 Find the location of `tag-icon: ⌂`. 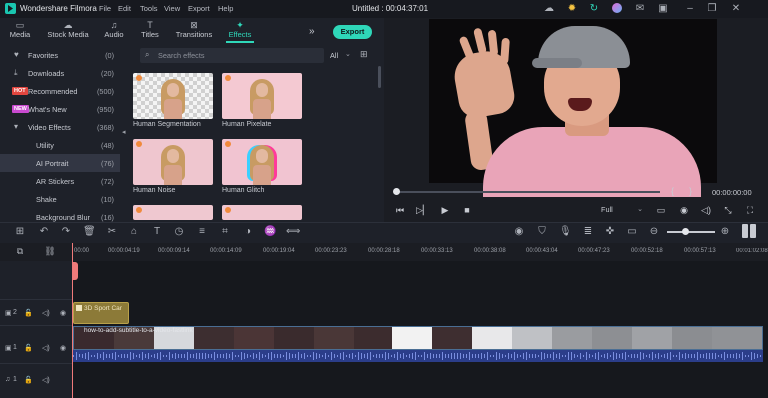

tag-icon: ⌂ is located at coordinates (134, 231).